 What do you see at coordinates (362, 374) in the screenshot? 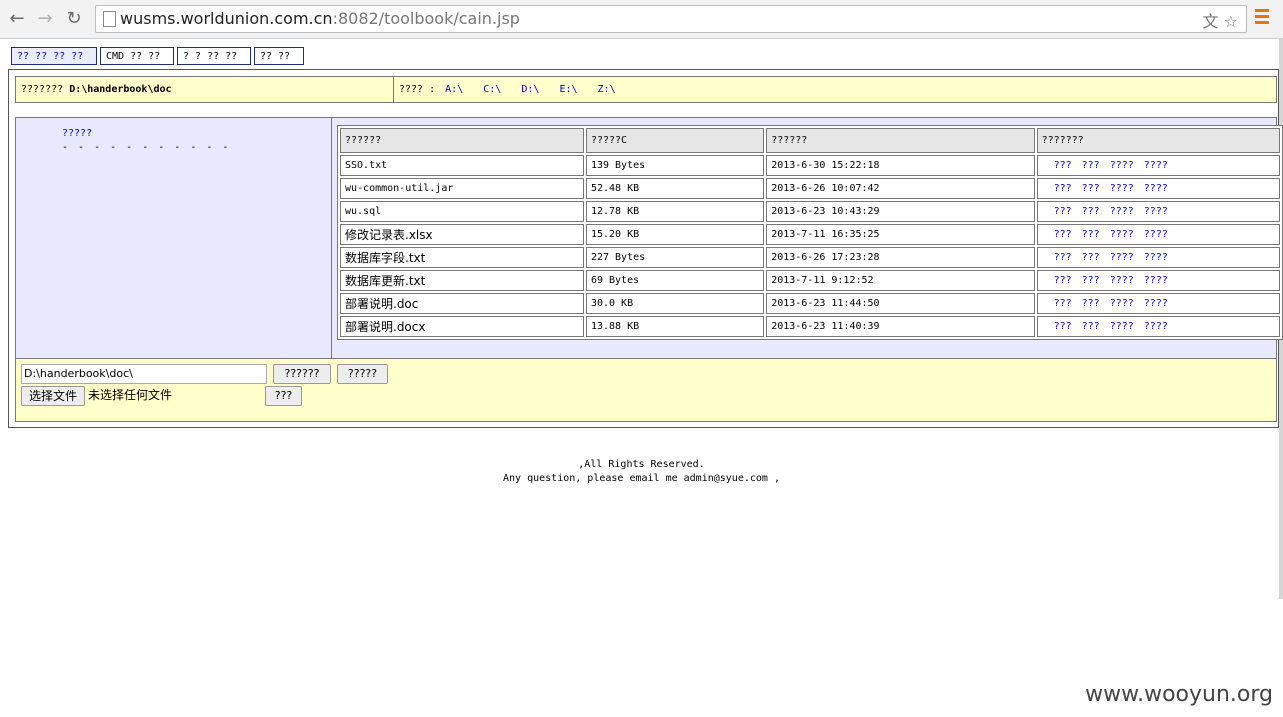
I see `new-dir-button: ?????` at bounding box center [362, 374].